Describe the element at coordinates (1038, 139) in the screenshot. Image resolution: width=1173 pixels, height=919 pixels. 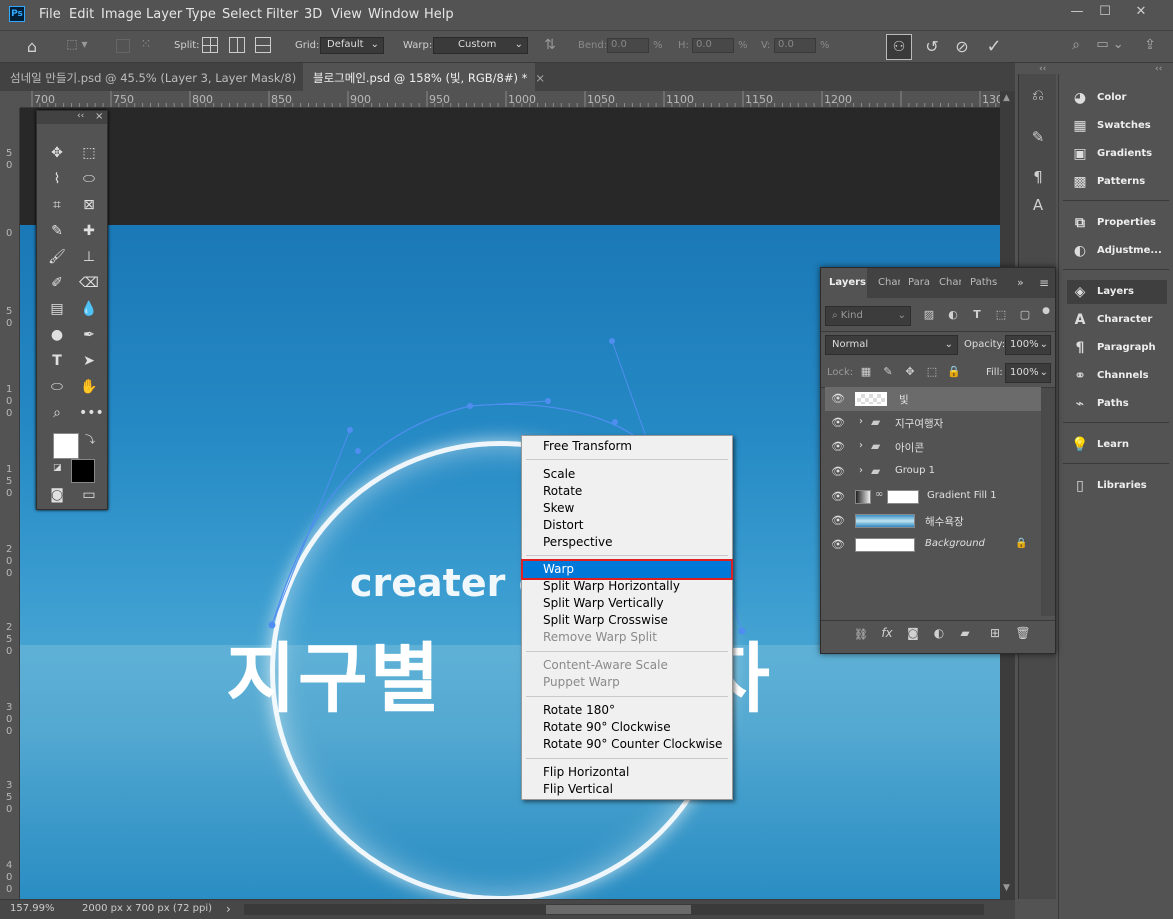
I see `brush-settings-icon: ✎` at that location.